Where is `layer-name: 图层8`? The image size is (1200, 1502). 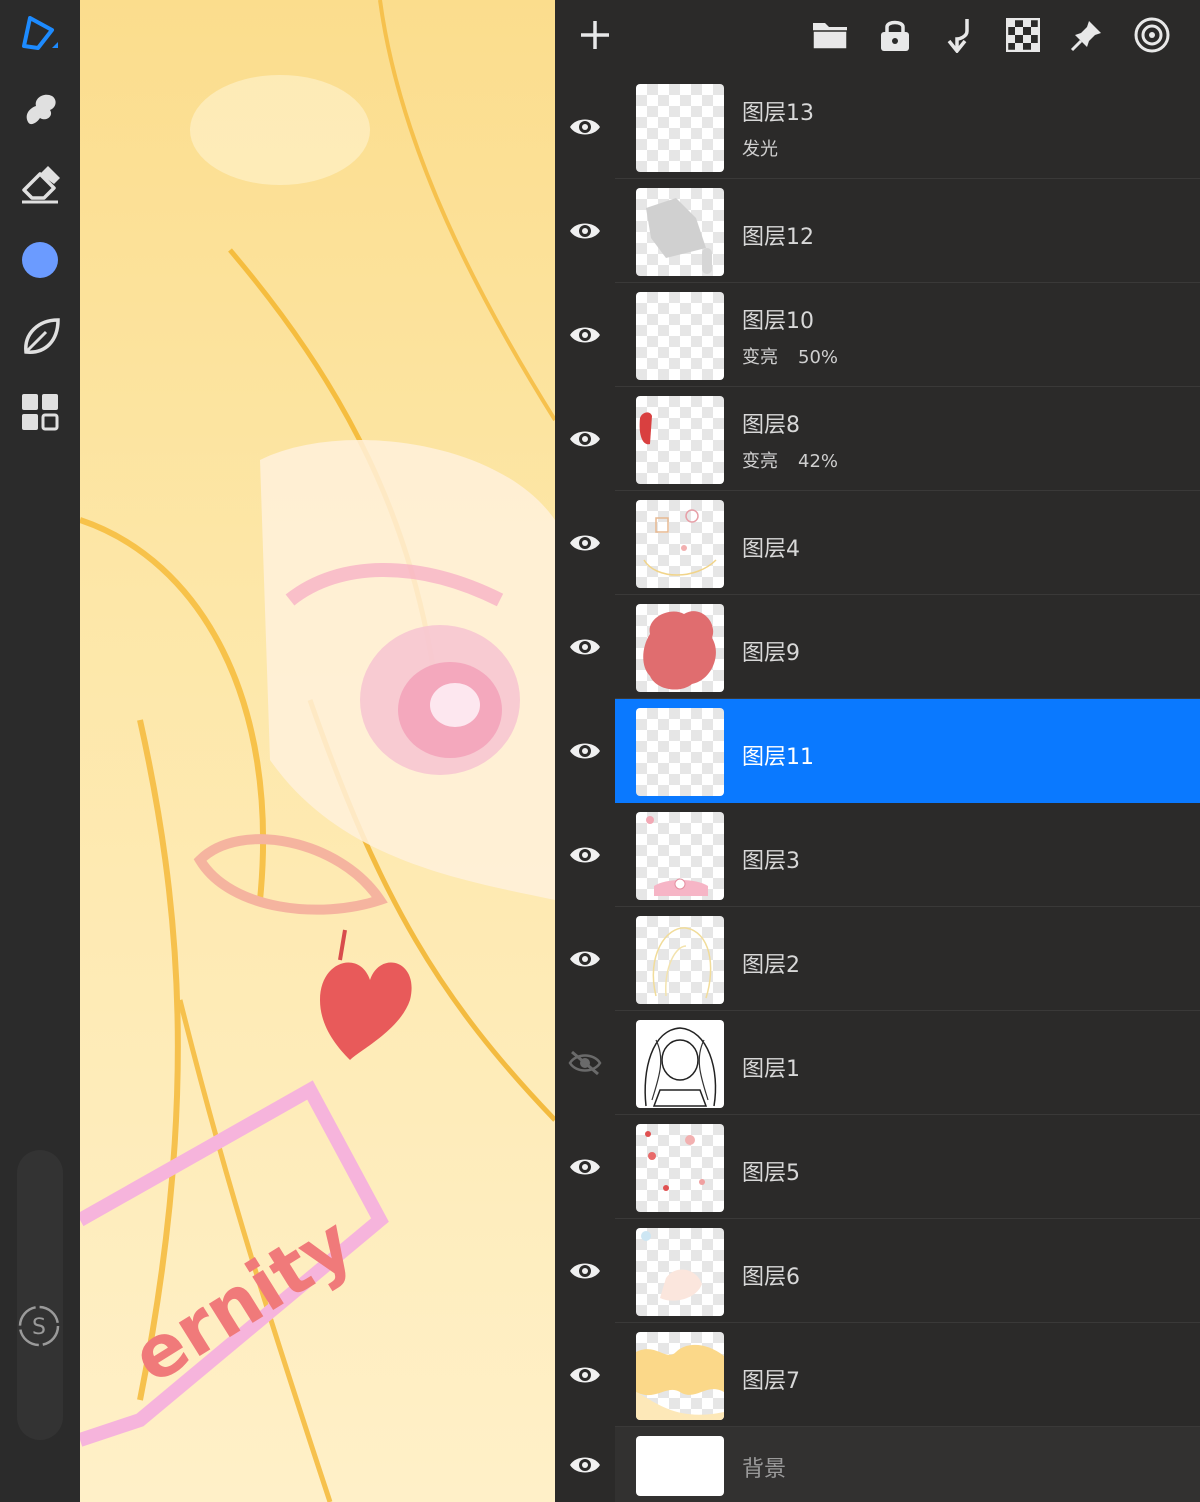 layer-name: 图层8 is located at coordinates (771, 425).